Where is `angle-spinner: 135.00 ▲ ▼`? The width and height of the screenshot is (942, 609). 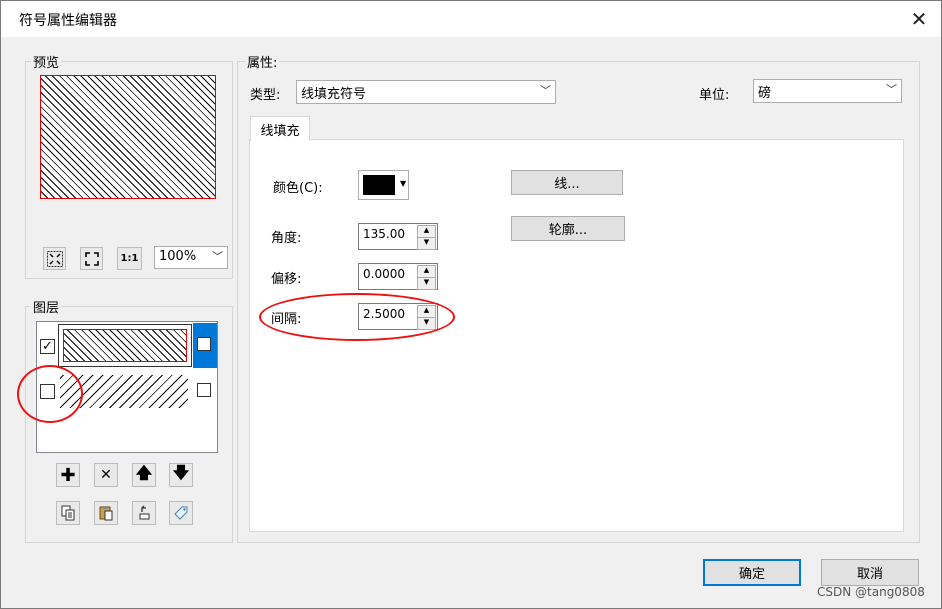 angle-spinner: 135.00 ▲ ▼ is located at coordinates (398, 236).